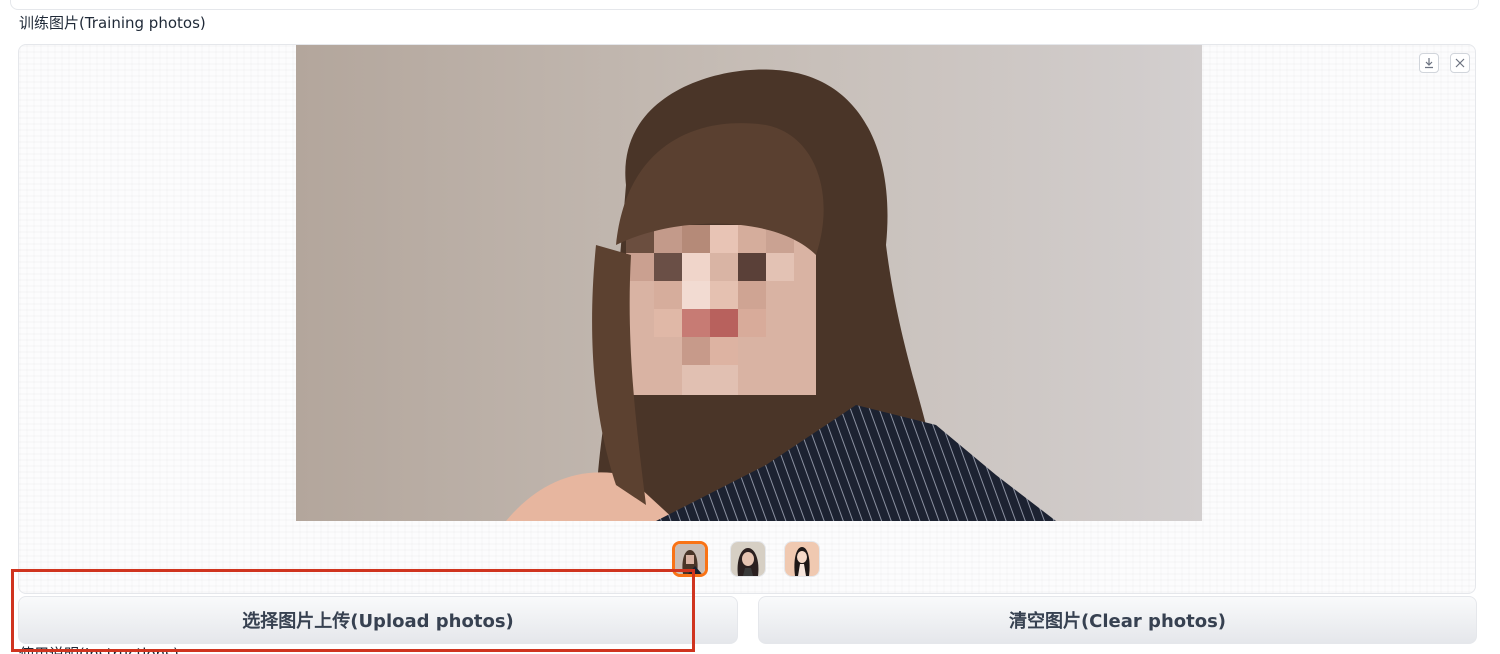  What do you see at coordinates (744, 5) in the screenshot?
I see `previous-panel` at bounding box center [744, 5].